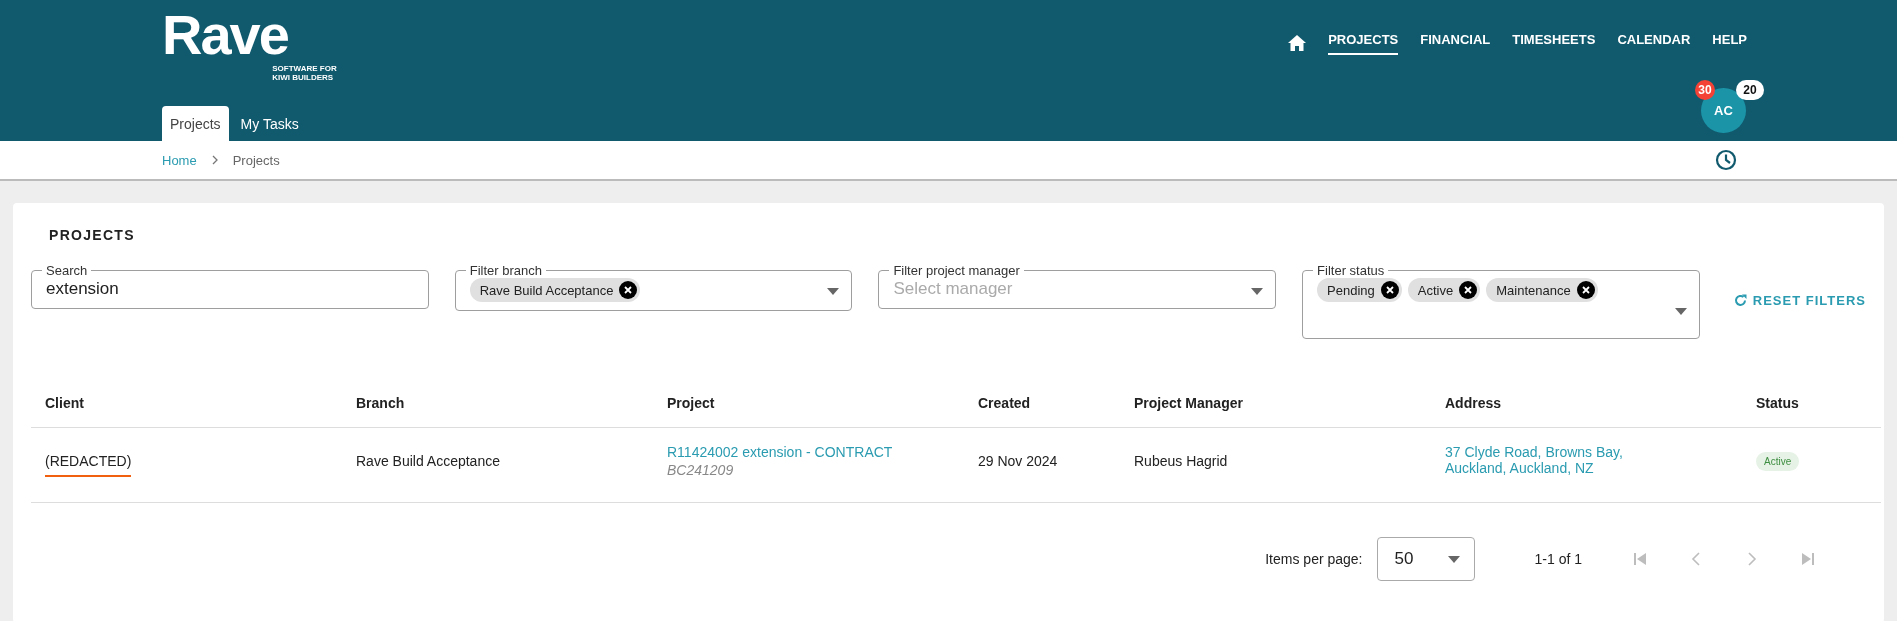 The image size is (1897, 621). Describe the element at coordinates (1778, 461) in the screenshot. I see `status-chip: Active` at that location.